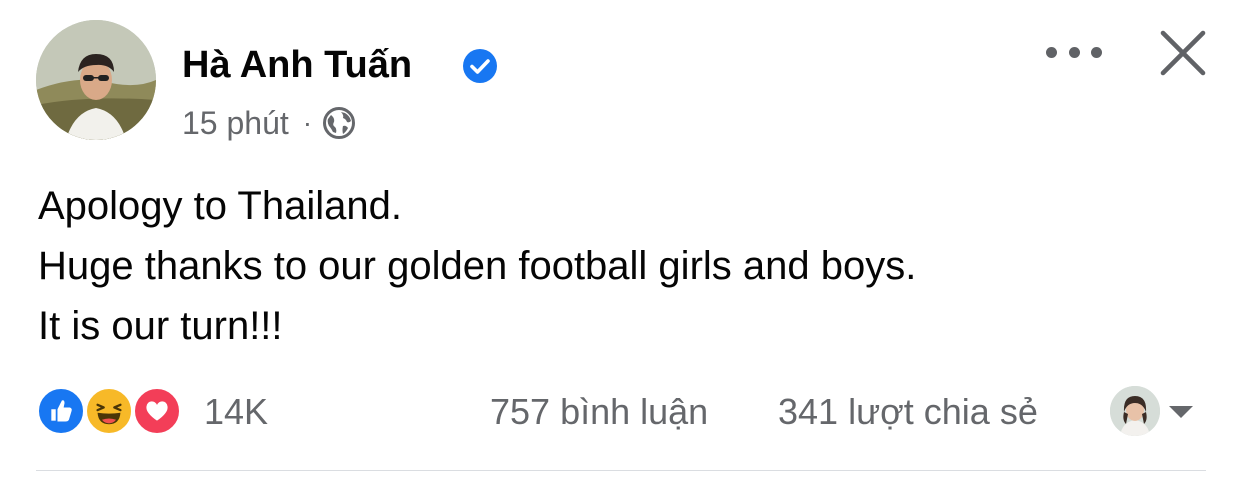 This screenshot has height=500, width=1242. Describe the element at coordinates (908, 412) in the screenshot. I see `share-count-link: 341 lượt chia sẻ` at that location.